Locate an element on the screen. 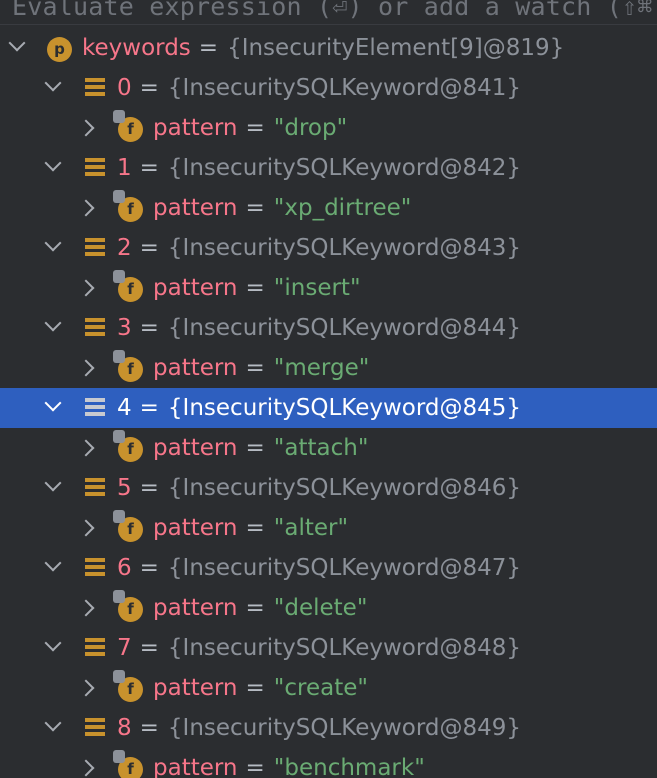 The image size is (657, 778). tree-row-element: 1 = {InsecuritySQLKeyword@842} is located at coordinates (328, 168).